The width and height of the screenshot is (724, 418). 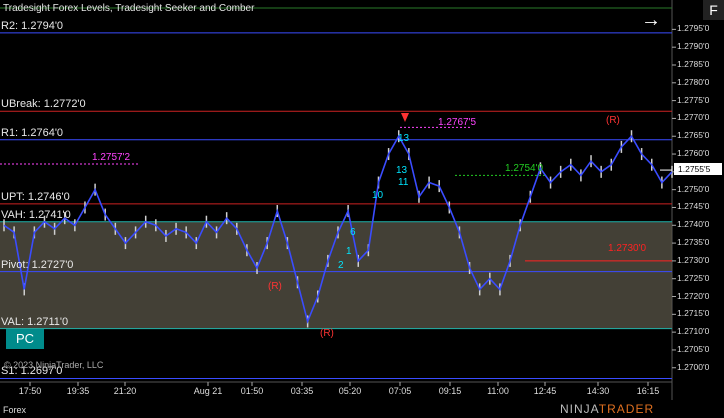 I want to click on level-label-r1: R1: 1.2764'0, so click(x=32, y=132).